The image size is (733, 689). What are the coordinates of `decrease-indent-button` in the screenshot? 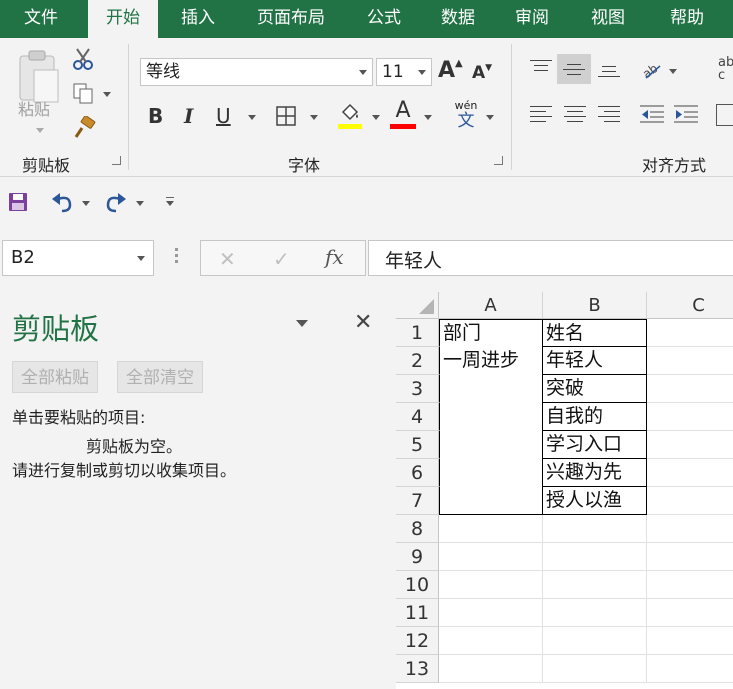 It's located at (652, 114).